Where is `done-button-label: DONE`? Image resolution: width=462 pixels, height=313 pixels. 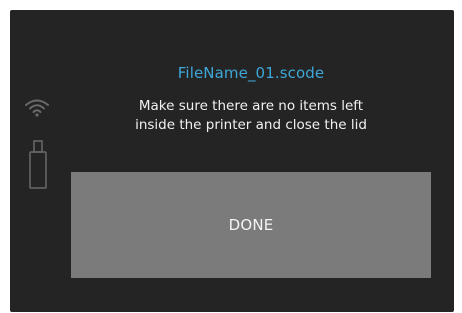
done-button-label: DONE is located at coordinates (251, 225).